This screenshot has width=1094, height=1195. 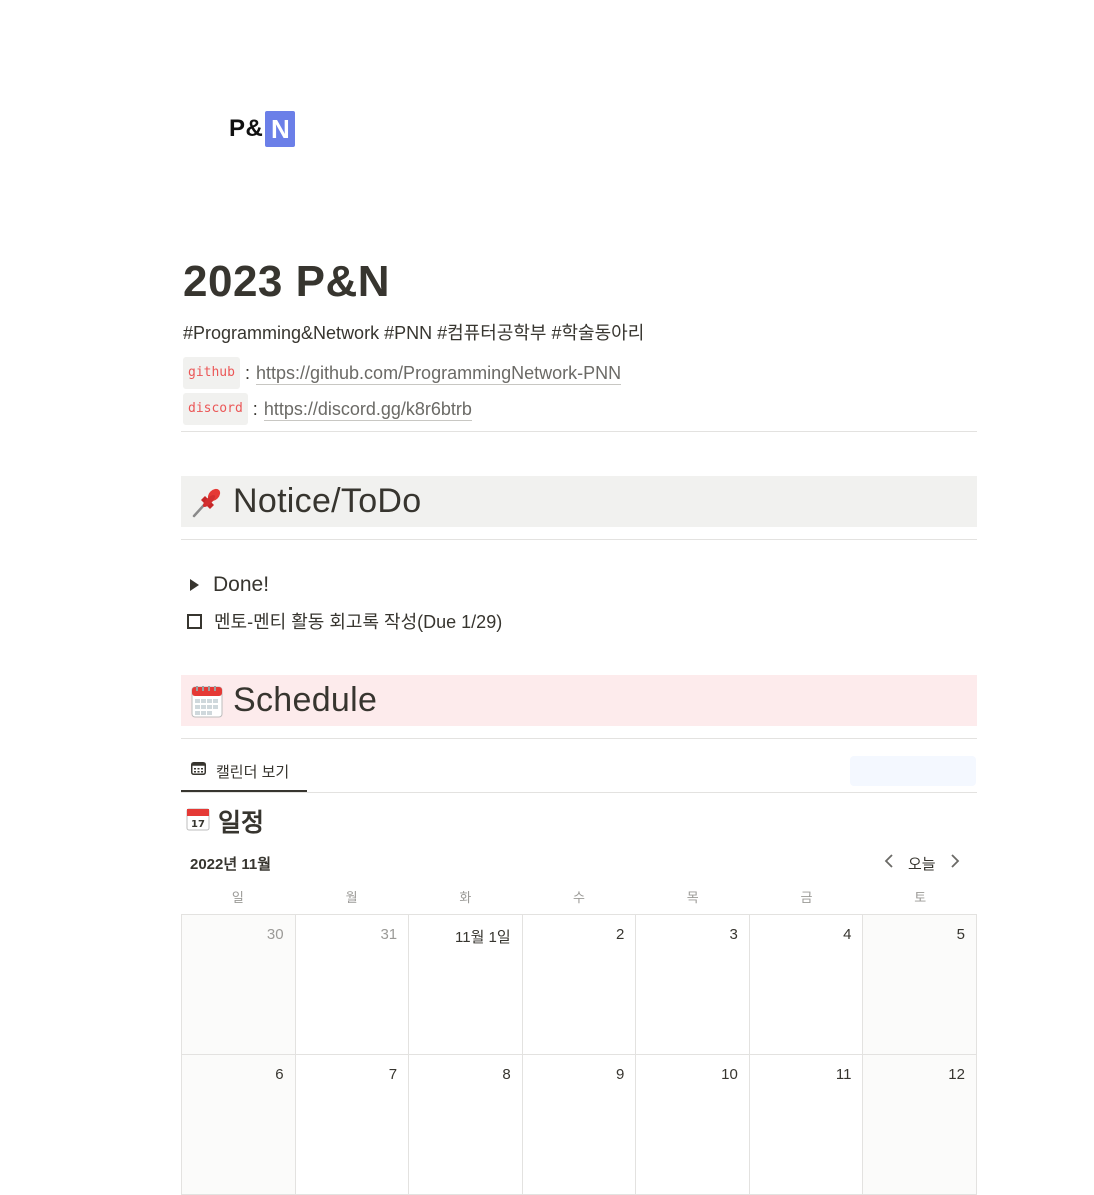 I want to click on weekday-header: 일 월 화 수 목 금 토, so click(x=579, y=896).